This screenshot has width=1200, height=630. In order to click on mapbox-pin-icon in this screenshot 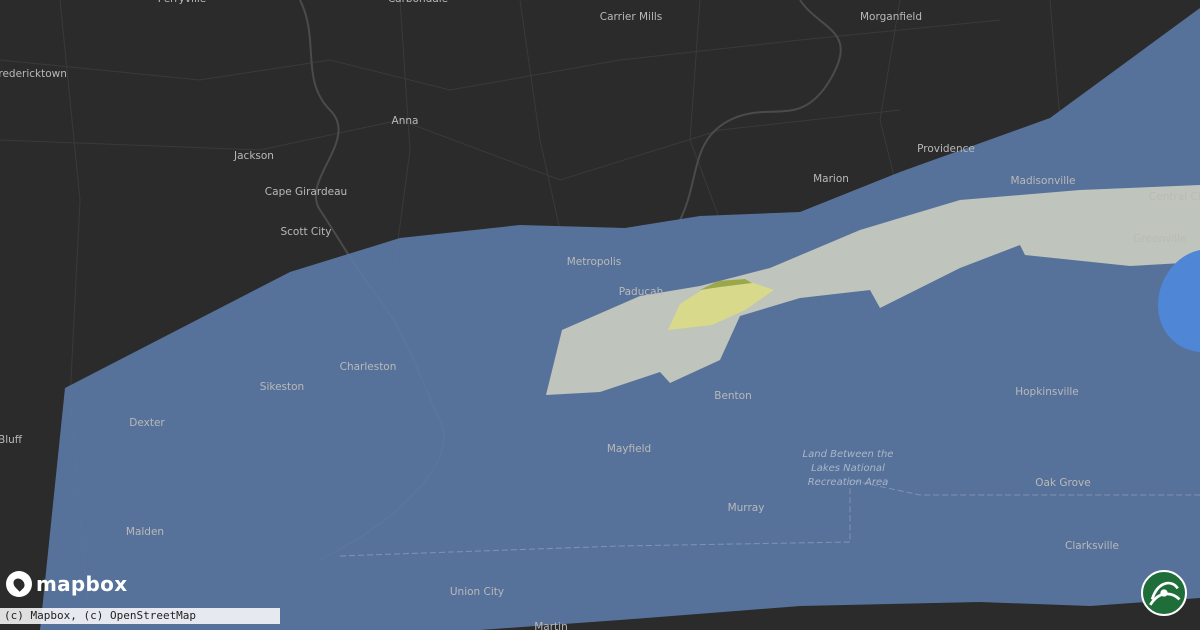, I will do `click(19, 584)`.